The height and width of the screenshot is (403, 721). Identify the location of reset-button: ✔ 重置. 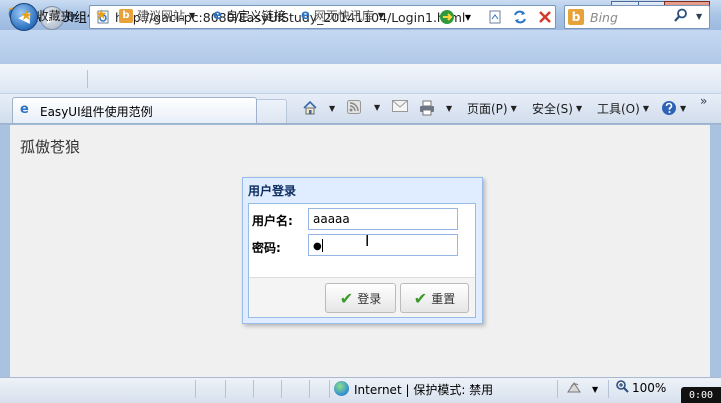
(434, 298).